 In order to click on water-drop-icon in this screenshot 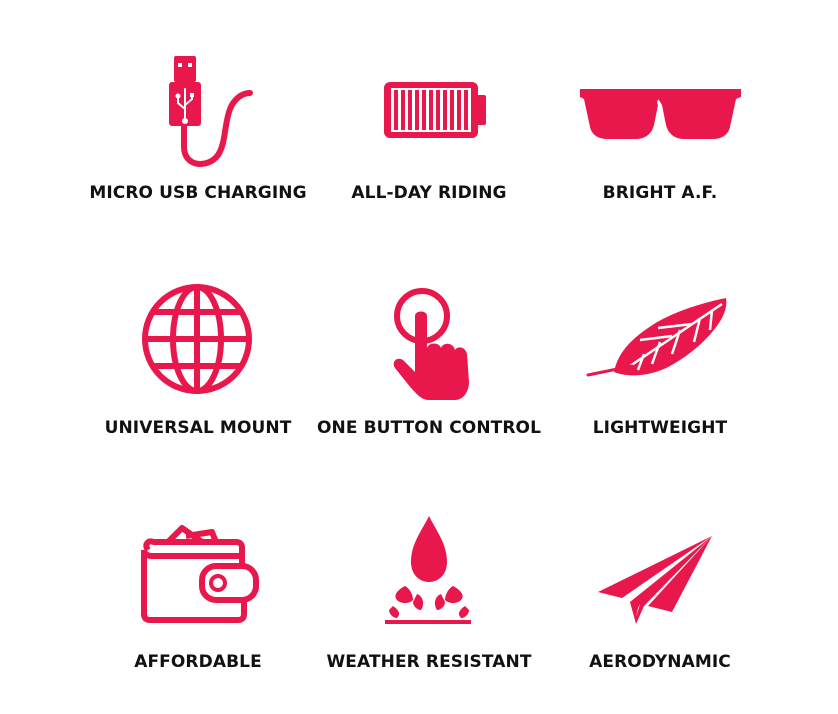, I will do `click(429, 579)`.